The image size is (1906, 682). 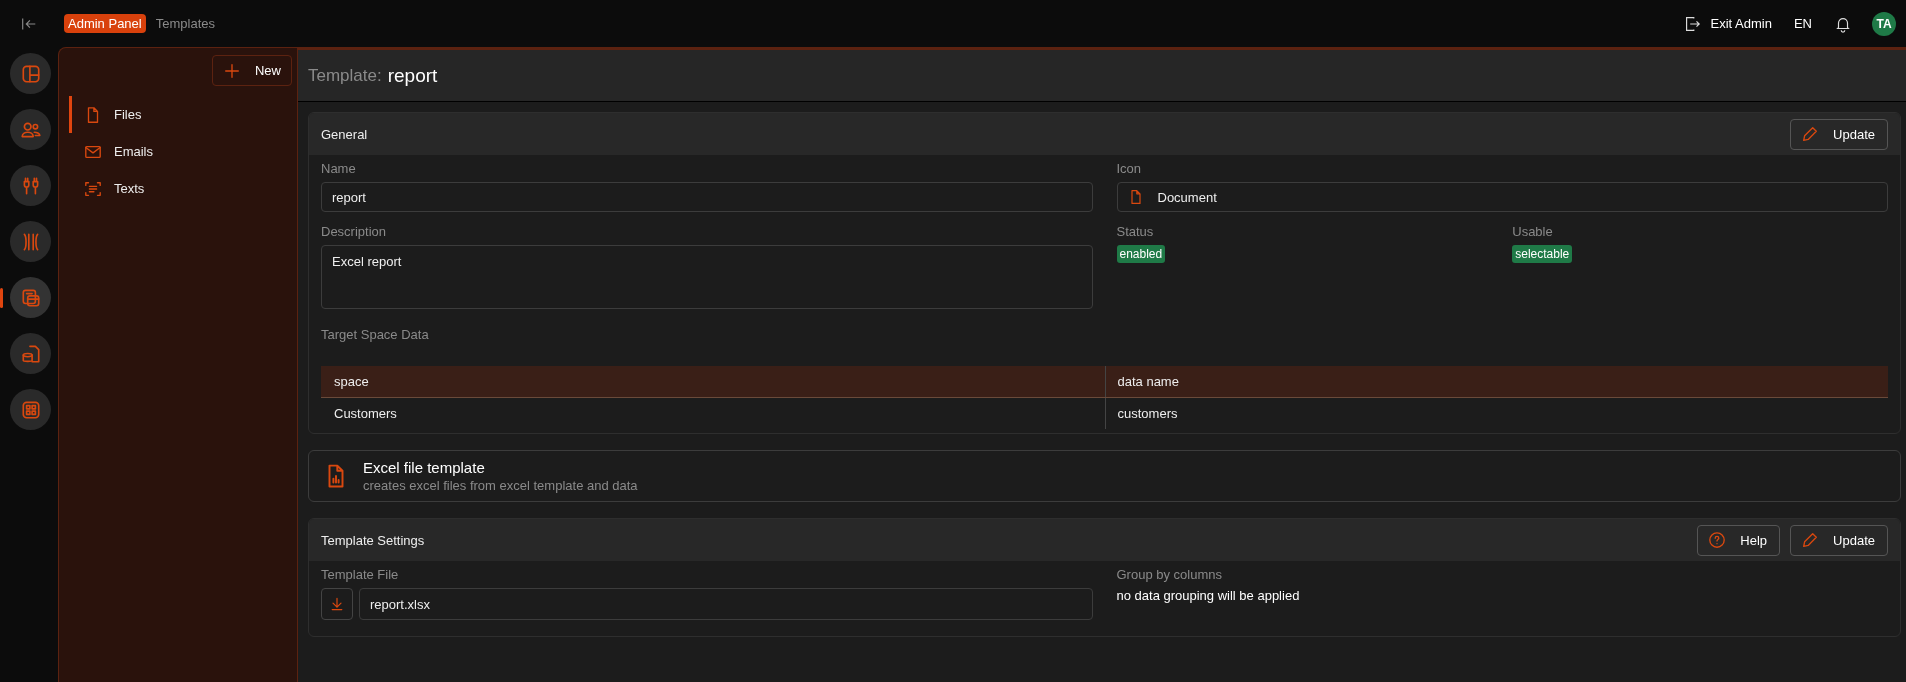 What do you see at coordinates (337, 604) in the screenshot?
I see `download-icon` at bounding box center [337, 604].